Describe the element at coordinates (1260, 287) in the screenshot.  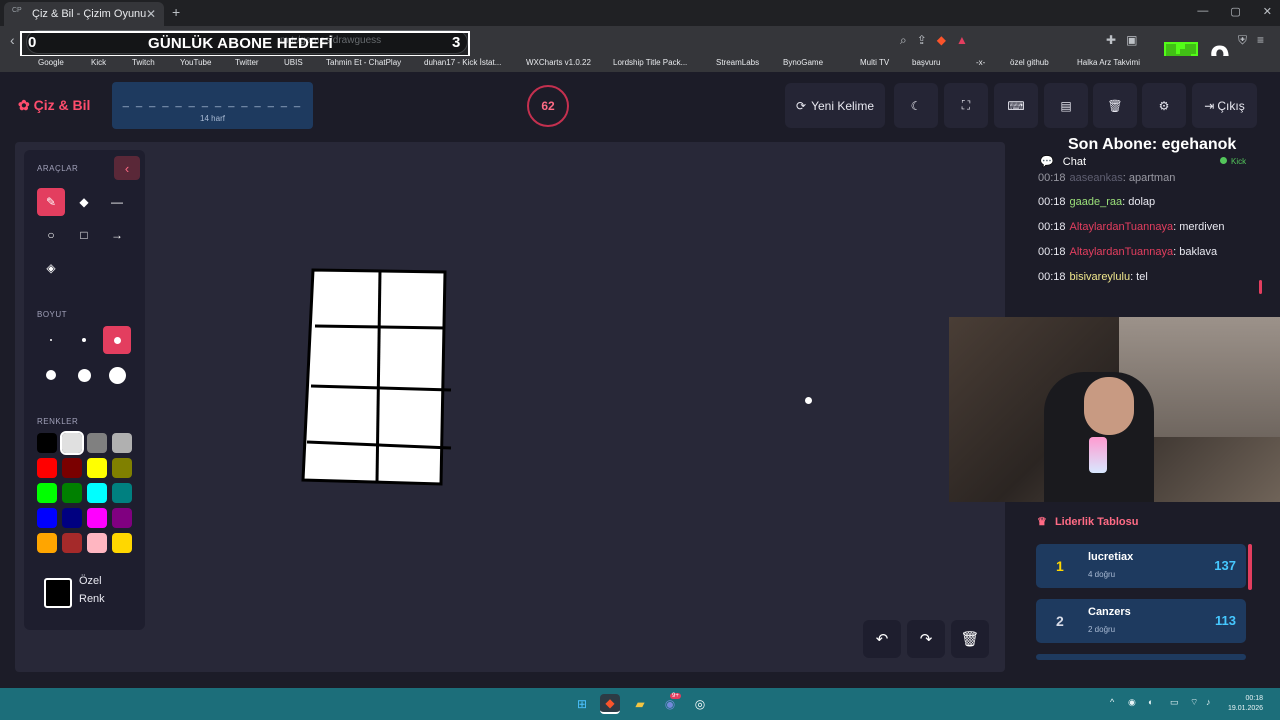
I see `chat-scrollbar` at that location.